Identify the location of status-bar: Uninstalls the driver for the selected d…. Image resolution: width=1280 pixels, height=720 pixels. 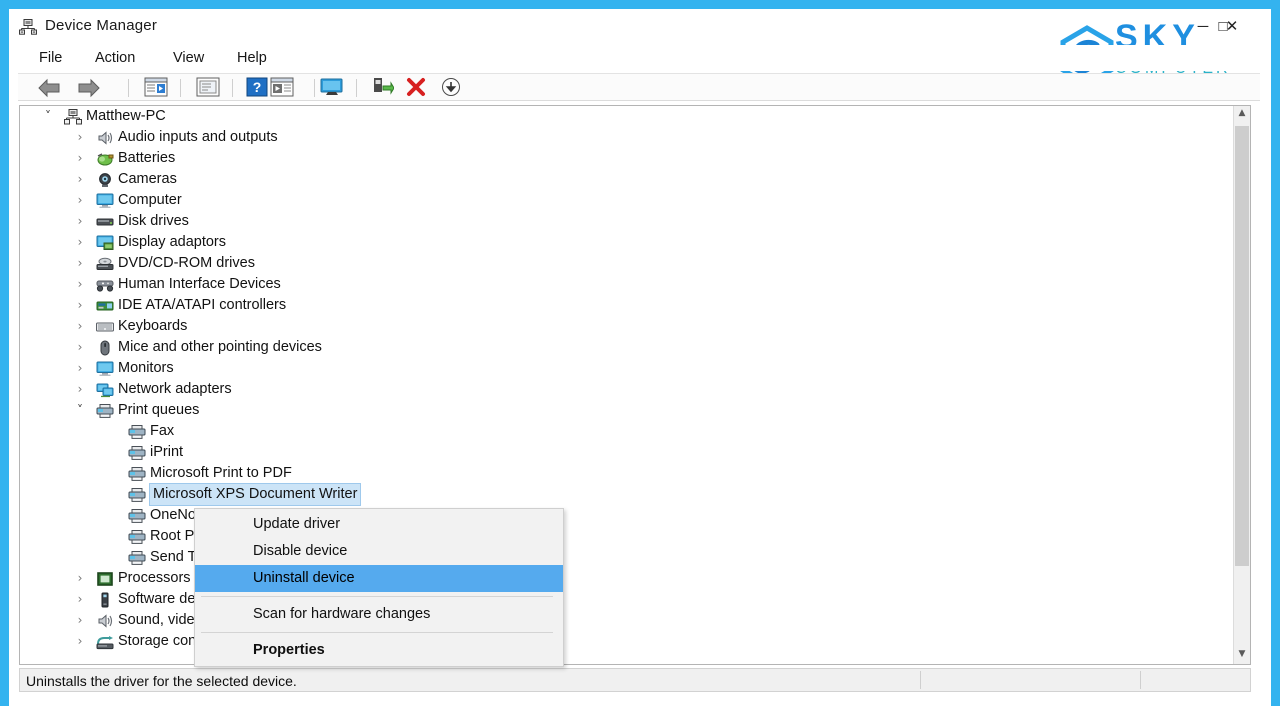
(635, 680).